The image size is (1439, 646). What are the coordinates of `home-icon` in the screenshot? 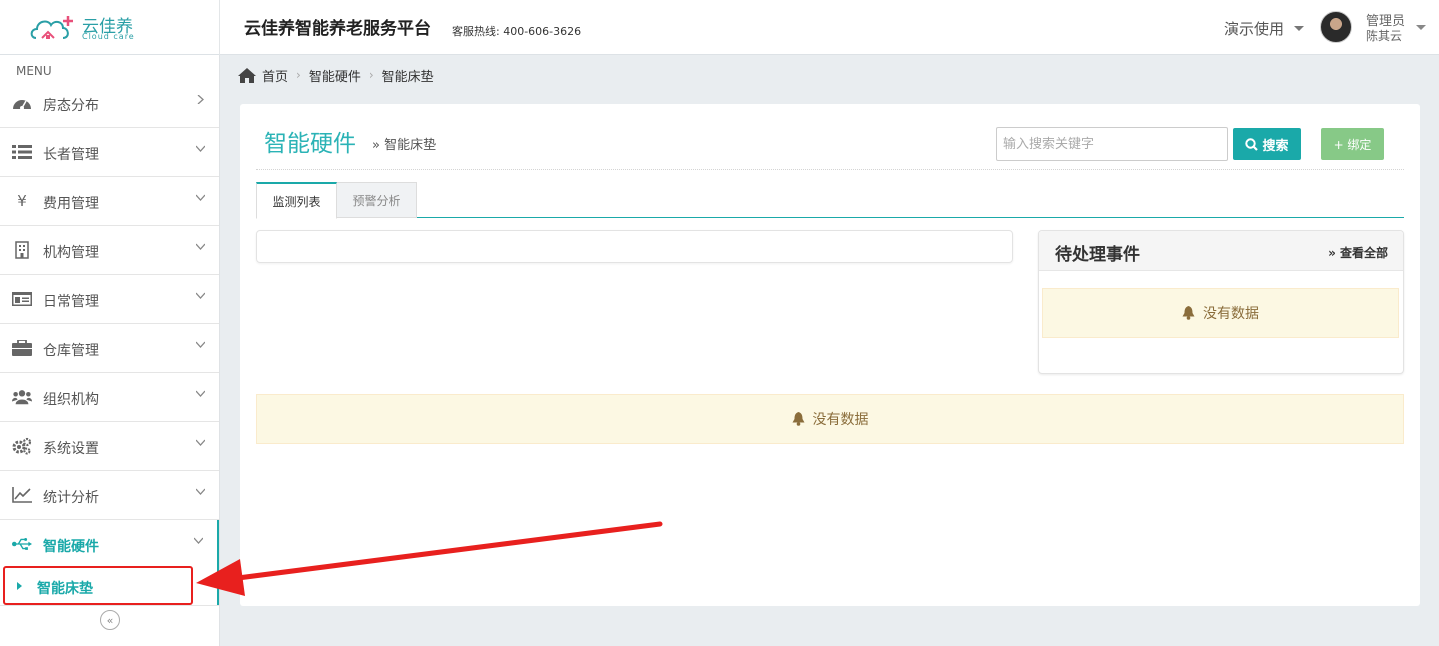 It's located at (247, 75).